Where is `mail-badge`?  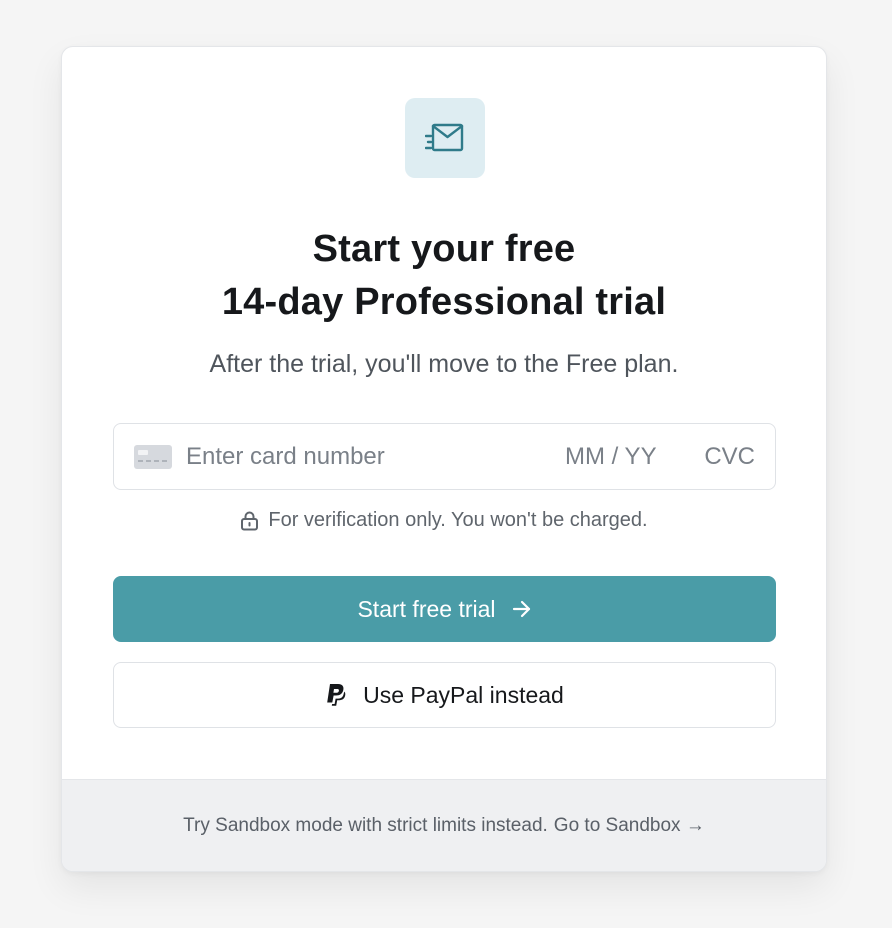 mail-badge is located at coordinates (445, 138).